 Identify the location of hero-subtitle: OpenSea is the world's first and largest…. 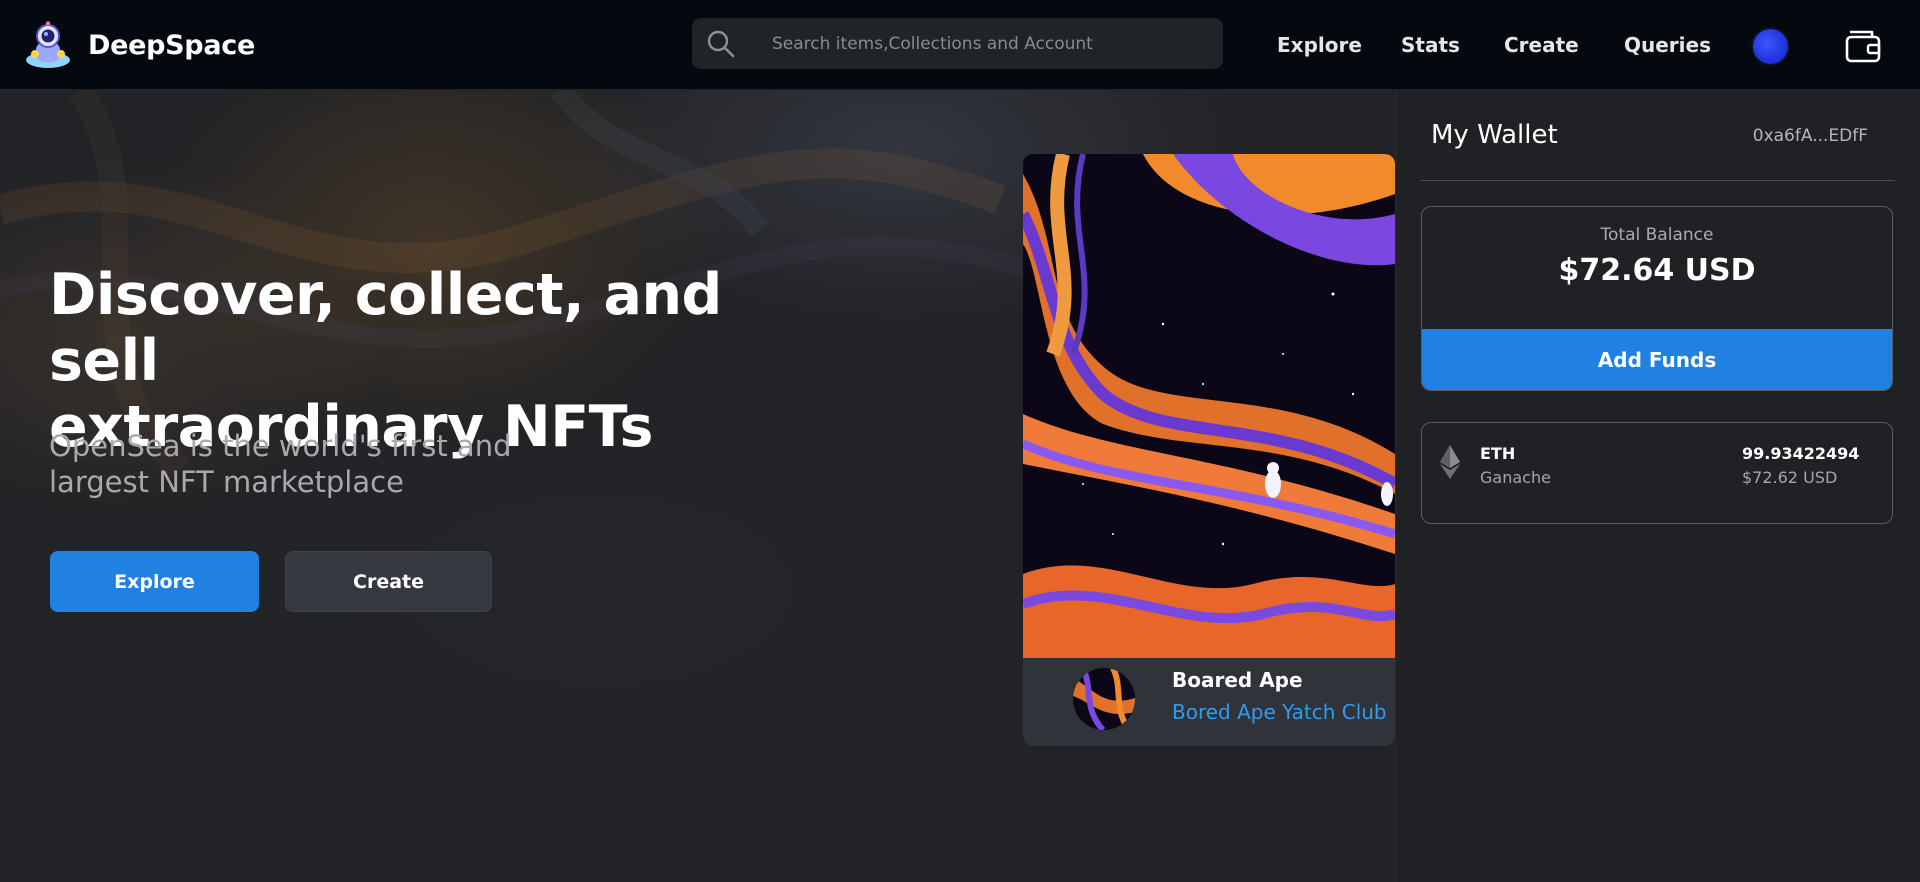
(284, 464).